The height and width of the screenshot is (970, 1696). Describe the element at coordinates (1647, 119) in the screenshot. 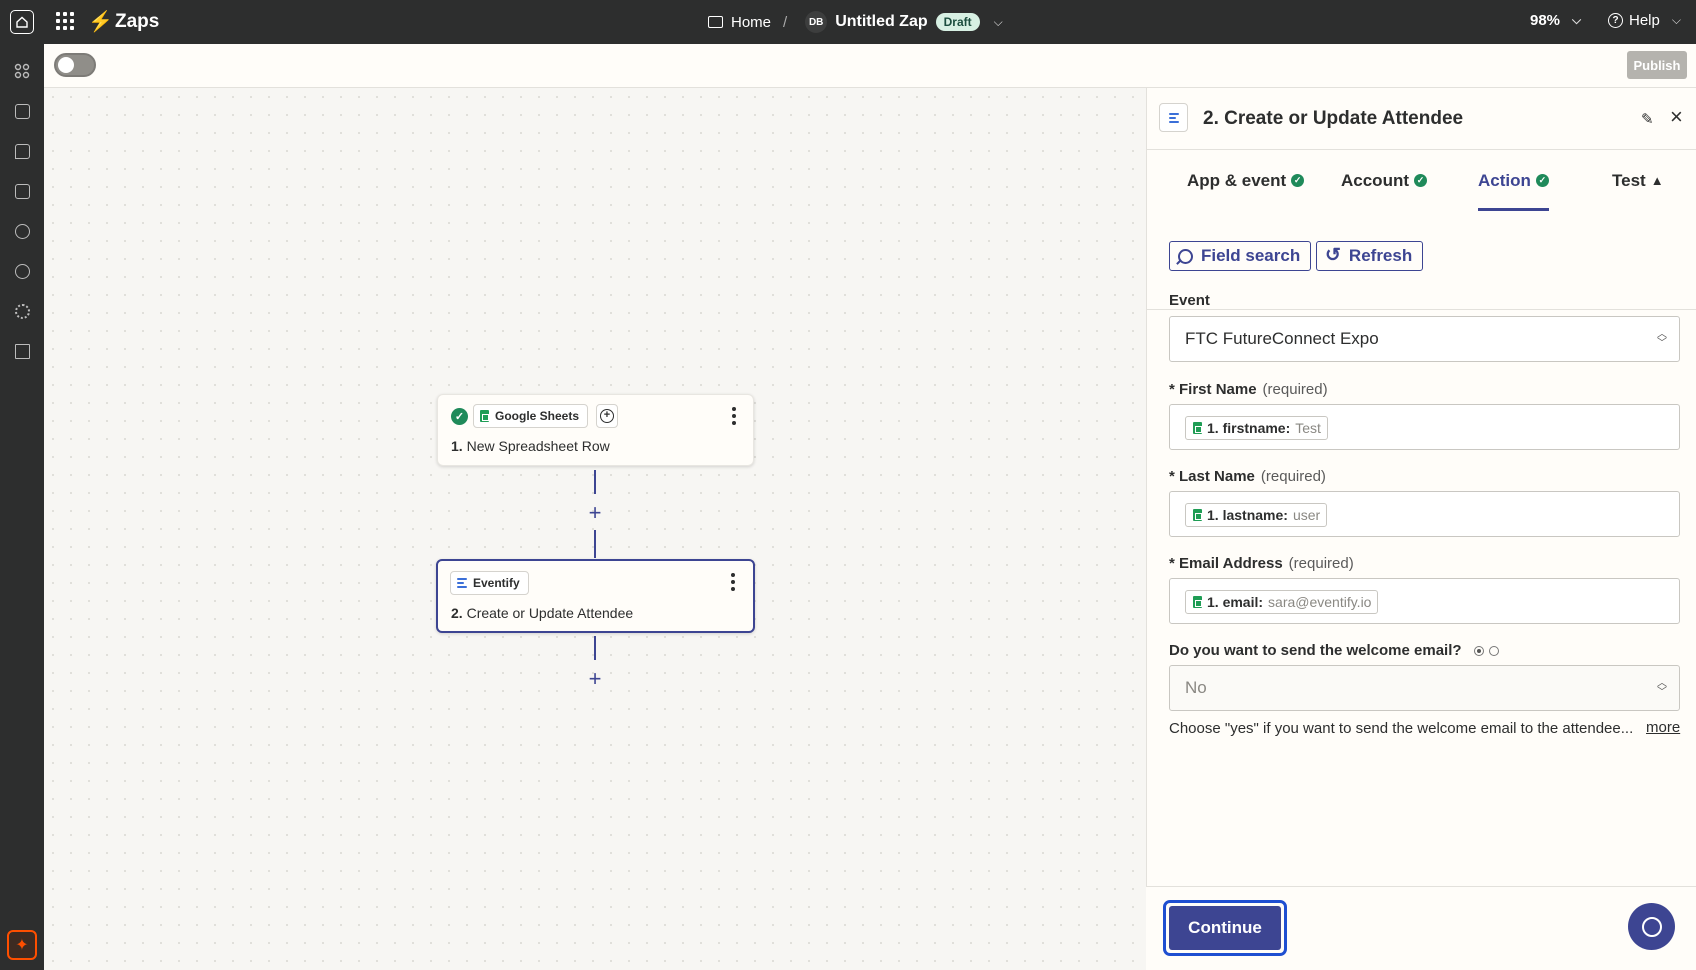

I see `pencil-icon: ✎` at that location.